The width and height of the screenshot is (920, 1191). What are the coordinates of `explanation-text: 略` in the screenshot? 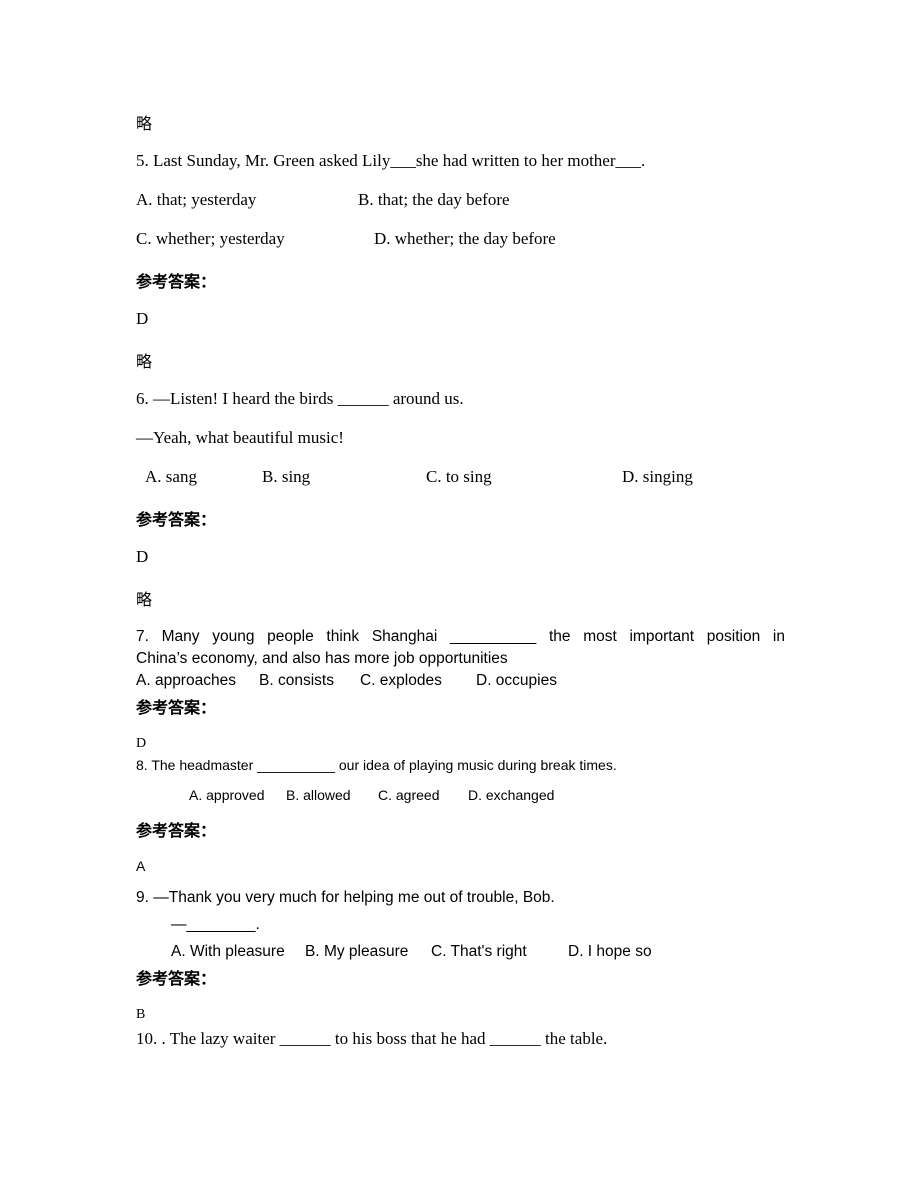 It's located at (144, 123).